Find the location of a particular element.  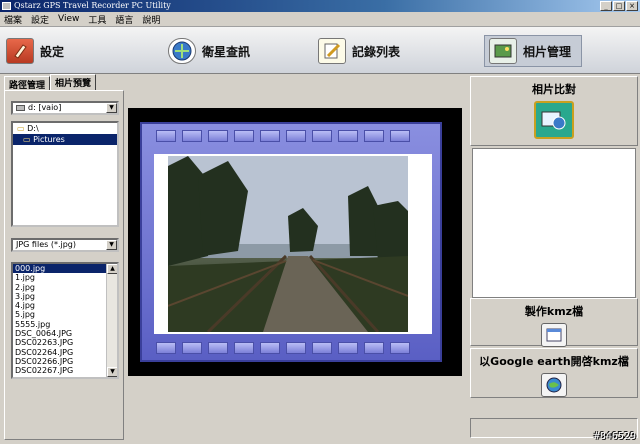

photo-compare-section: 相片比對 is located at coordinates (554, 111).